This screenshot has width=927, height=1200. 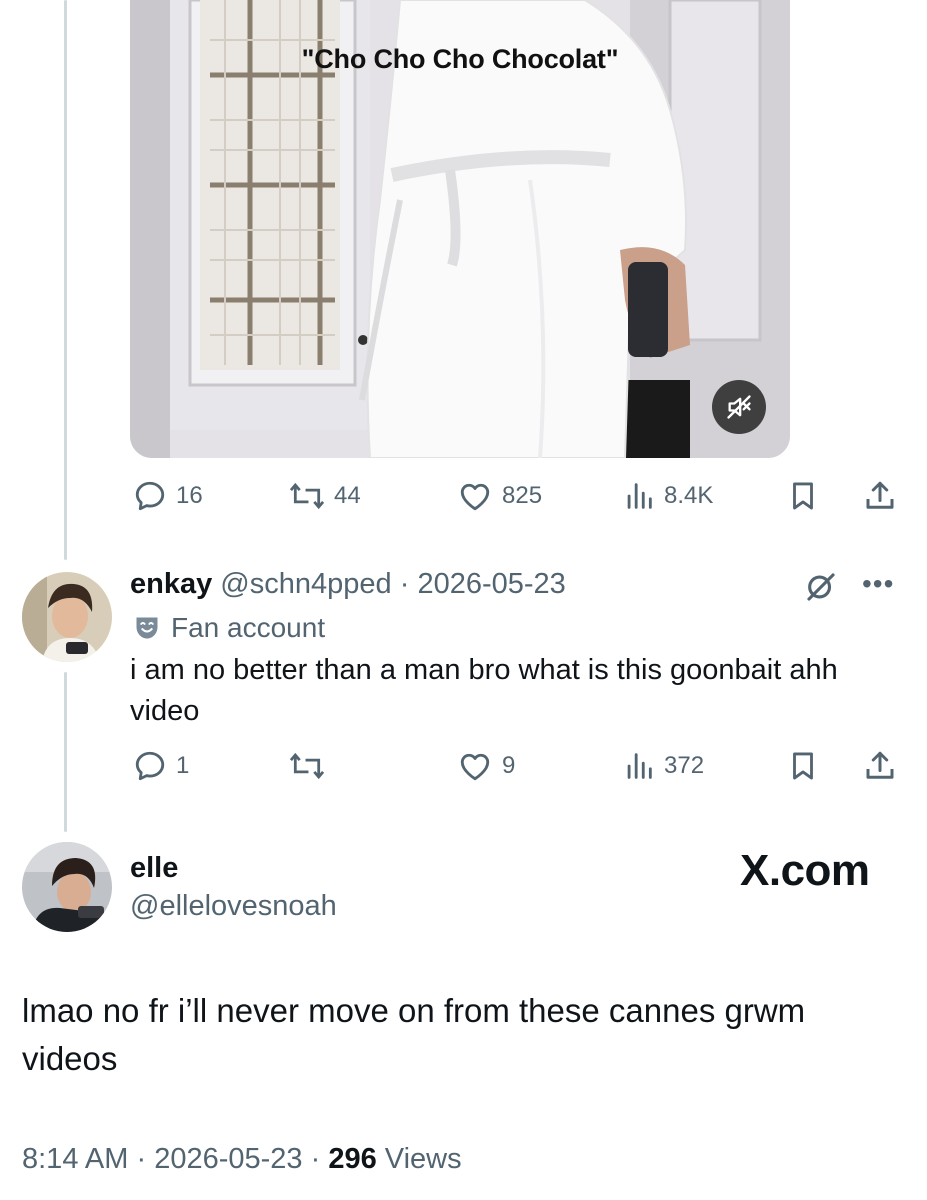 I want to click on views-button: 8.4K, so click(x=667, y=496).